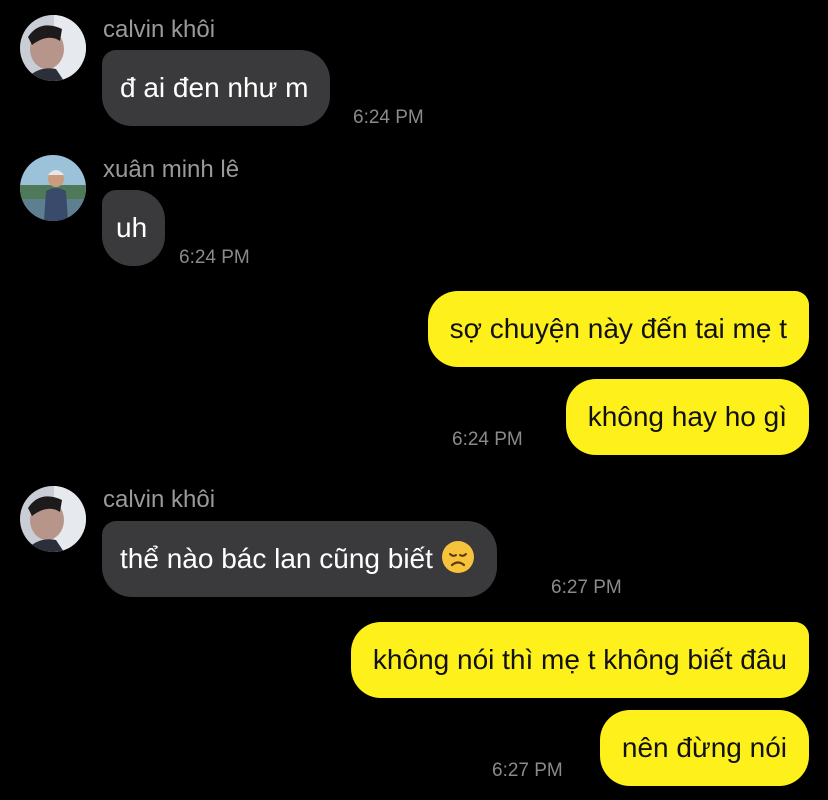 The image size is (828, 800). What do you see at coordinates (171, 169) in the screenshot?
I see `sender-name: xuân minh lê` at bounding box center [171, 169].